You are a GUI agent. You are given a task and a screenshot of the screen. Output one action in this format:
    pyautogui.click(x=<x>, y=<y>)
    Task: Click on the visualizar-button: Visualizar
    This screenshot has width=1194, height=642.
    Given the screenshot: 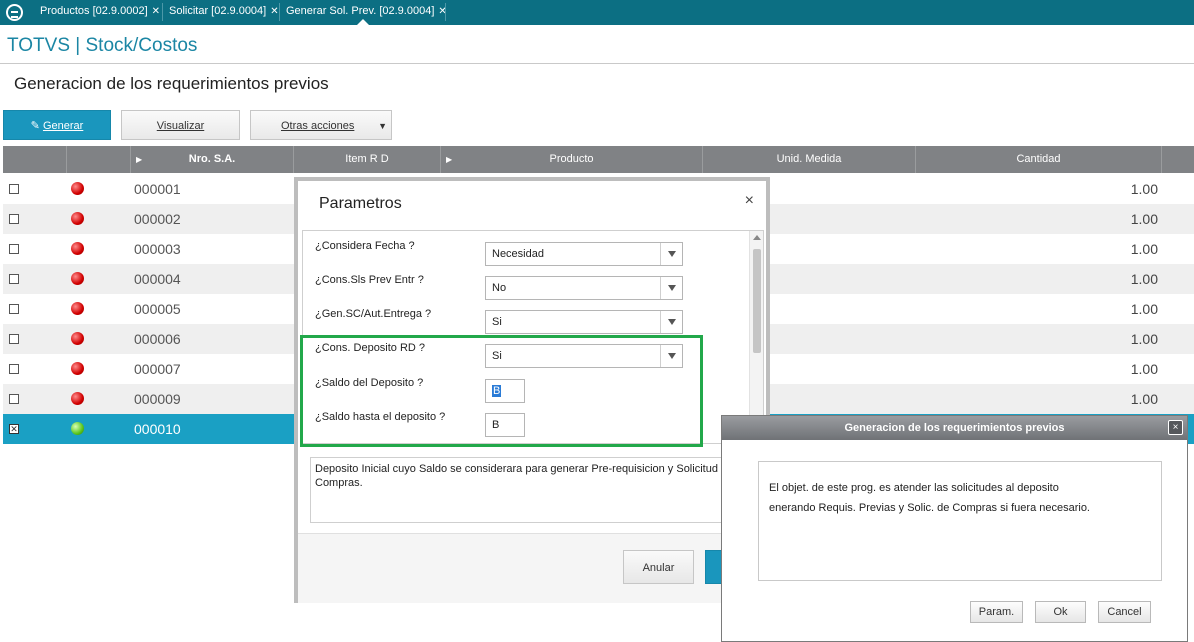 What is the action you would take?
    pyautogui.click(x=180, y=125)
    